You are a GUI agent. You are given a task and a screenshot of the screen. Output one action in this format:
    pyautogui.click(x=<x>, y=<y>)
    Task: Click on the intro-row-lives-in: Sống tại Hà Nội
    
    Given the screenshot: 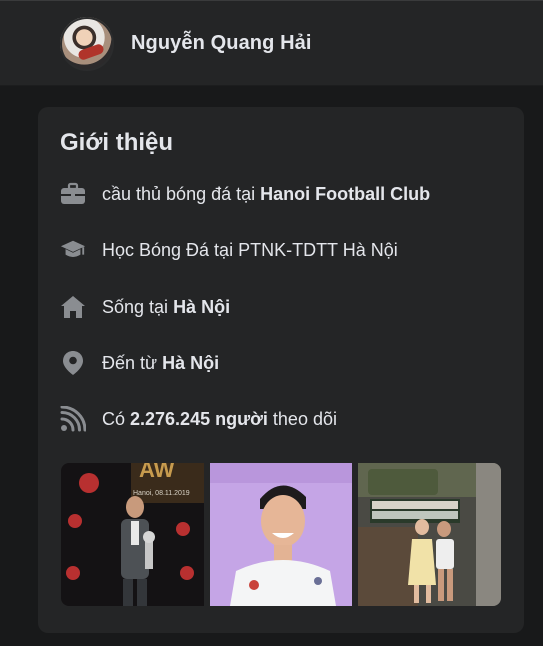 What is the action you would take?
    pyautogui.click(x=145, y=307)
    